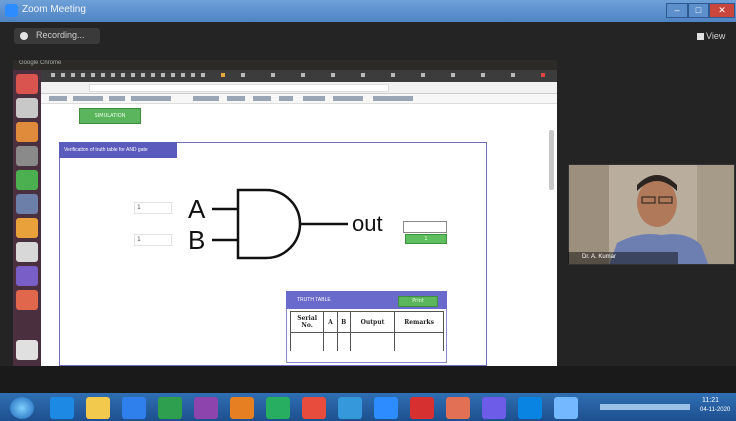  What do you see at coordinates (27, 228) in the screenshot?
I see `software-icon` at bounding box center [27, 228].